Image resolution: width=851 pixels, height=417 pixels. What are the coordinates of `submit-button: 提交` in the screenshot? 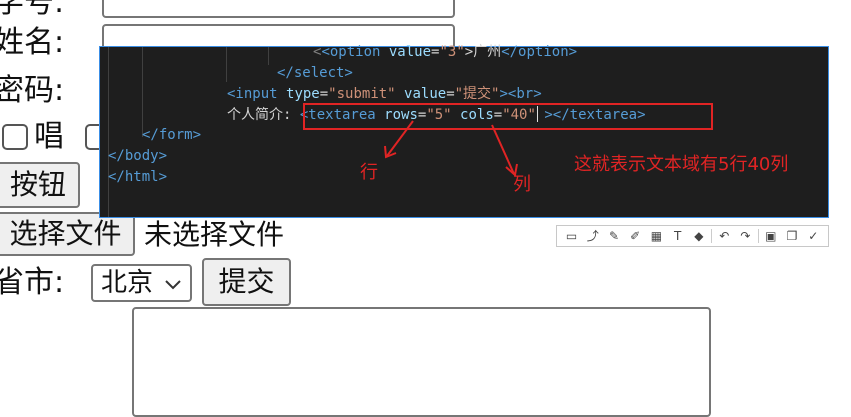 It's located at (246, 282).